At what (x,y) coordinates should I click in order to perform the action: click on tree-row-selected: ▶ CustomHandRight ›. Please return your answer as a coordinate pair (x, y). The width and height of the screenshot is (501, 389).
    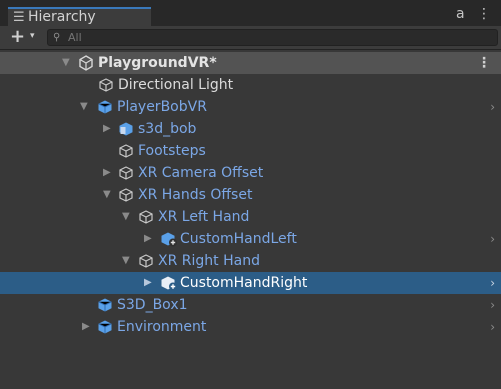
    Looking at the image, I should click on (250, 283).